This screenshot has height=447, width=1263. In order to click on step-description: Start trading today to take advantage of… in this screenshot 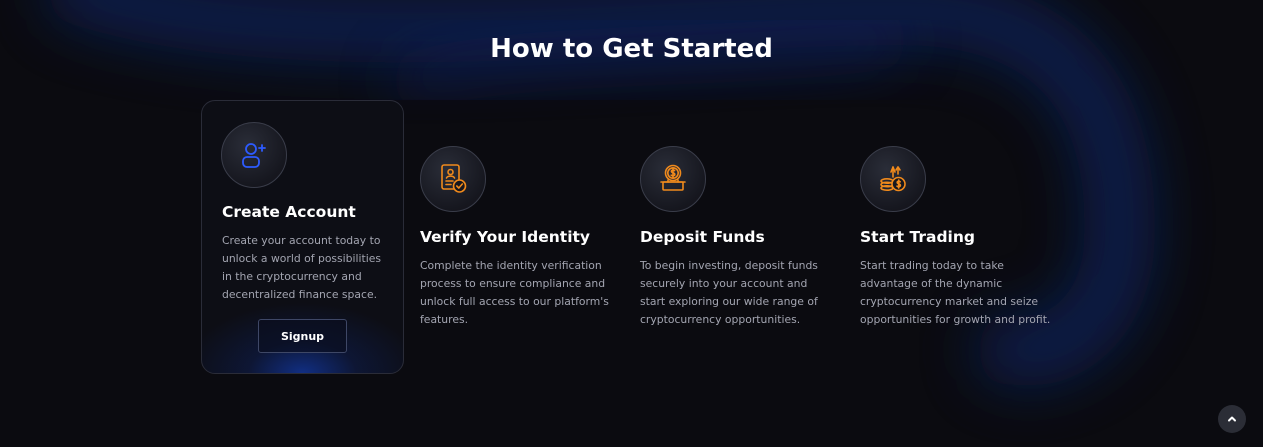, I will do `click(955, 292)`.